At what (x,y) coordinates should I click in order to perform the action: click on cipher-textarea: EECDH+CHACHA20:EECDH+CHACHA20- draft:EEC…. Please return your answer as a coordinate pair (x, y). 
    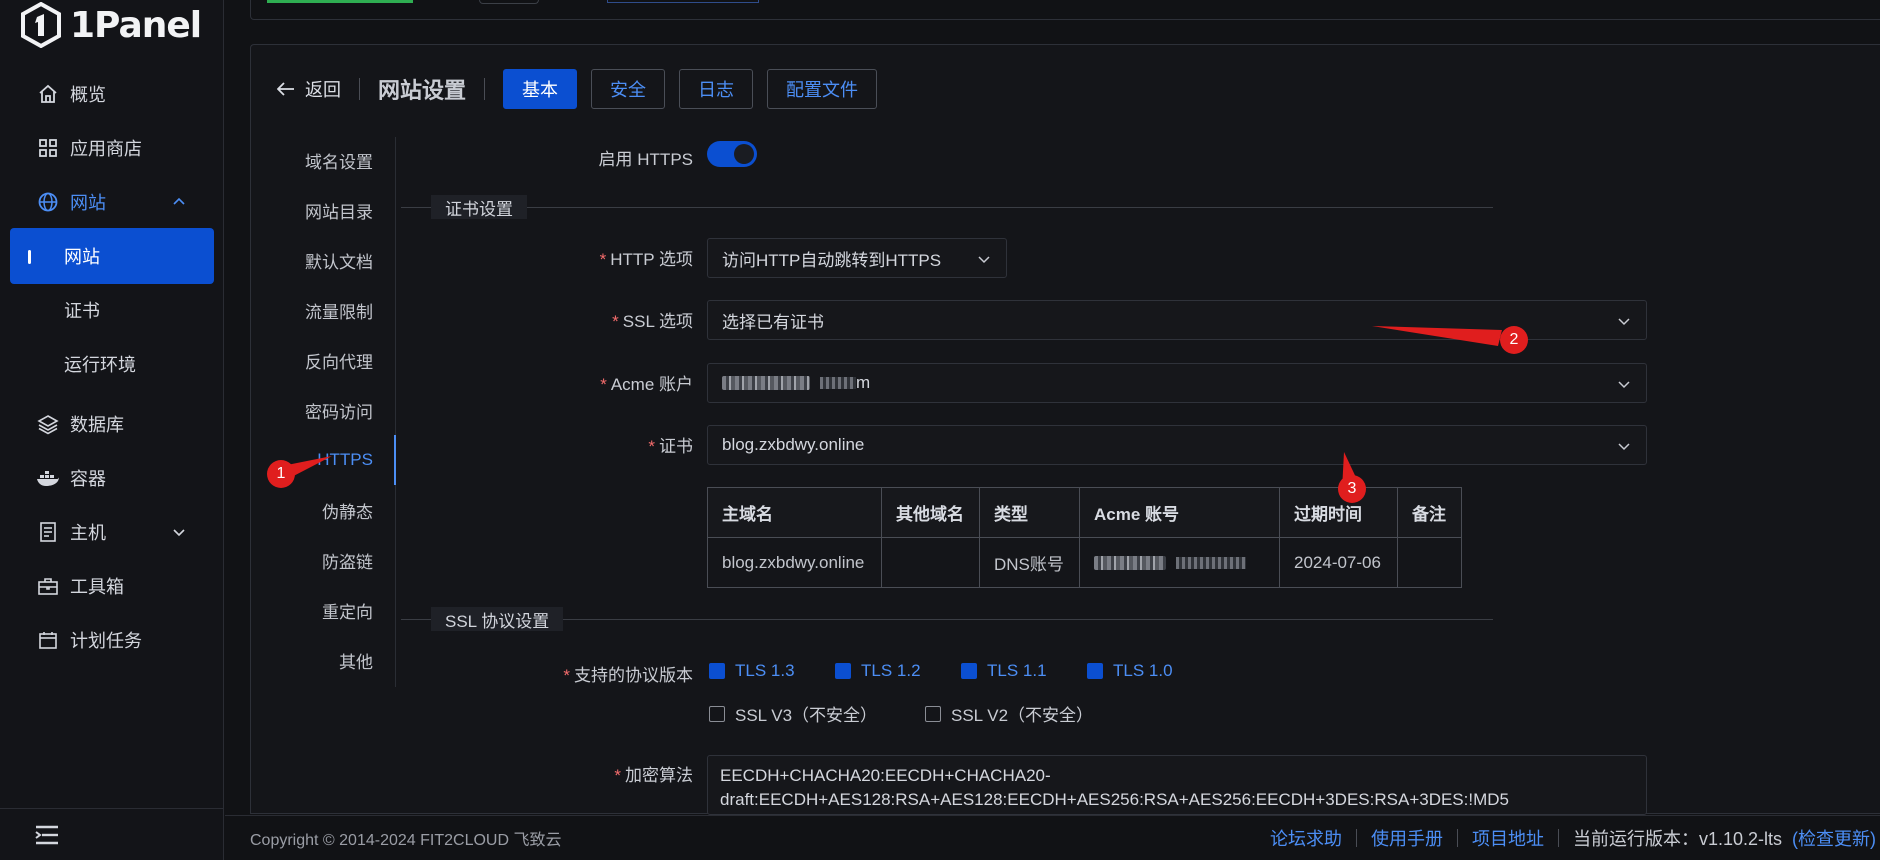
    Looking at the image, I should click on (1177, 785).